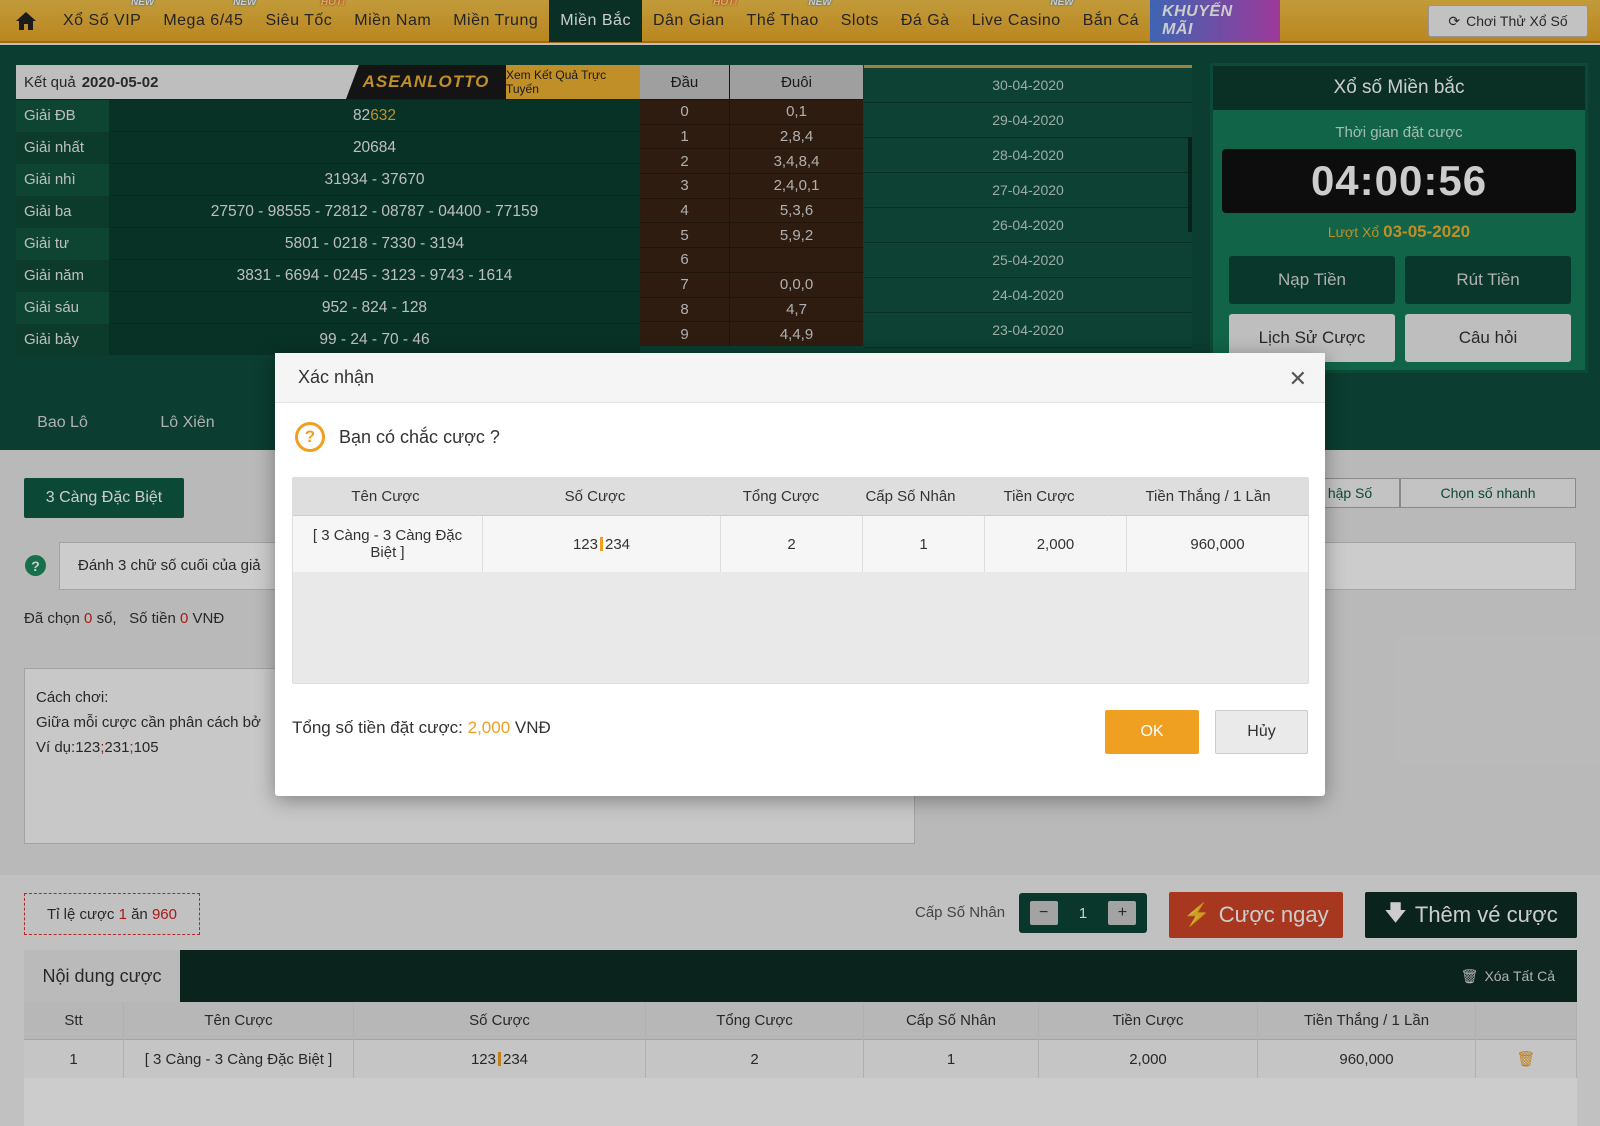 Image resolution: width=1600 pixels, height=1126 pixels. I want to click on number-b: 234, so click(618, 544).